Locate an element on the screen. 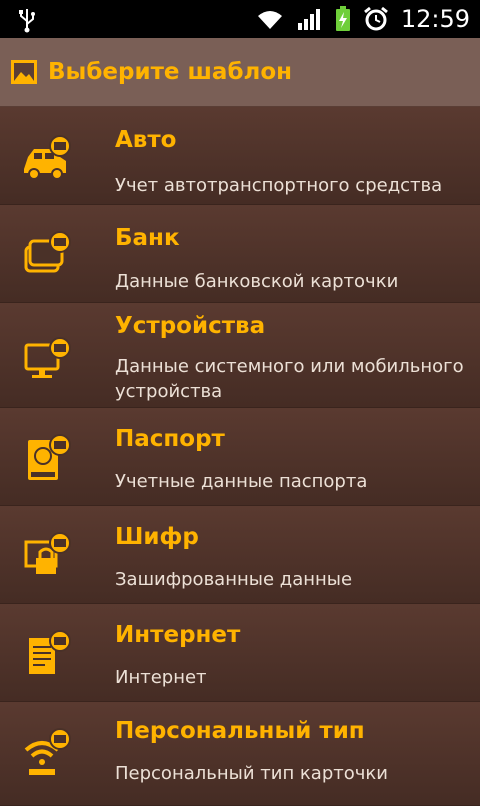 This screenshot has height=806, width=480. cipher-icon is located at coordinates (47, 553).